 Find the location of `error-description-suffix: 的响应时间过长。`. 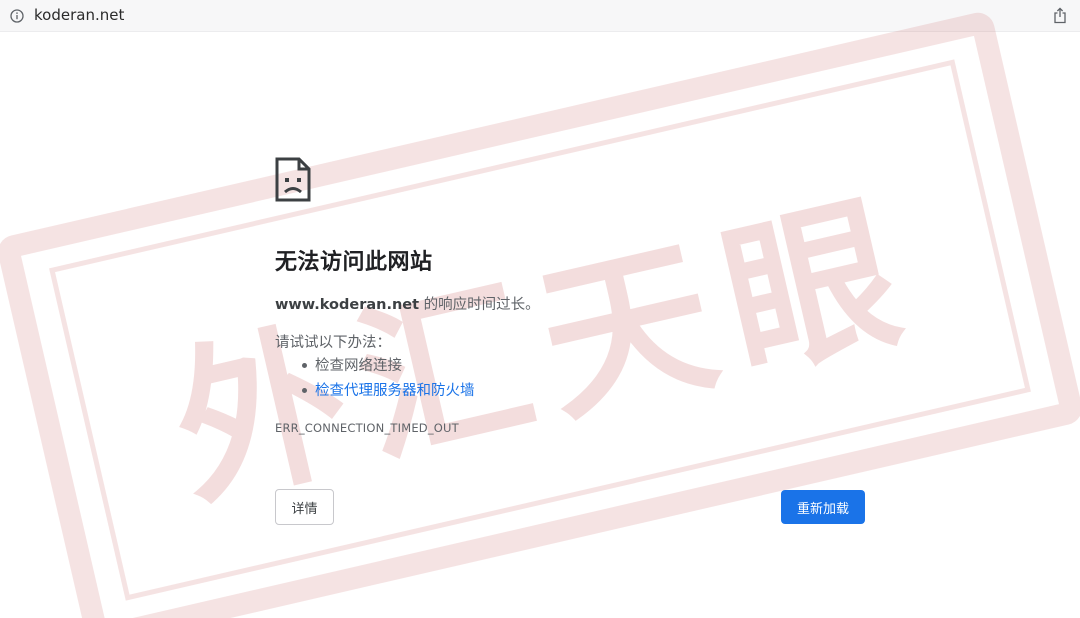

error-description-suffix: 的响应时间过长。 is located at coordinates (479, 305).